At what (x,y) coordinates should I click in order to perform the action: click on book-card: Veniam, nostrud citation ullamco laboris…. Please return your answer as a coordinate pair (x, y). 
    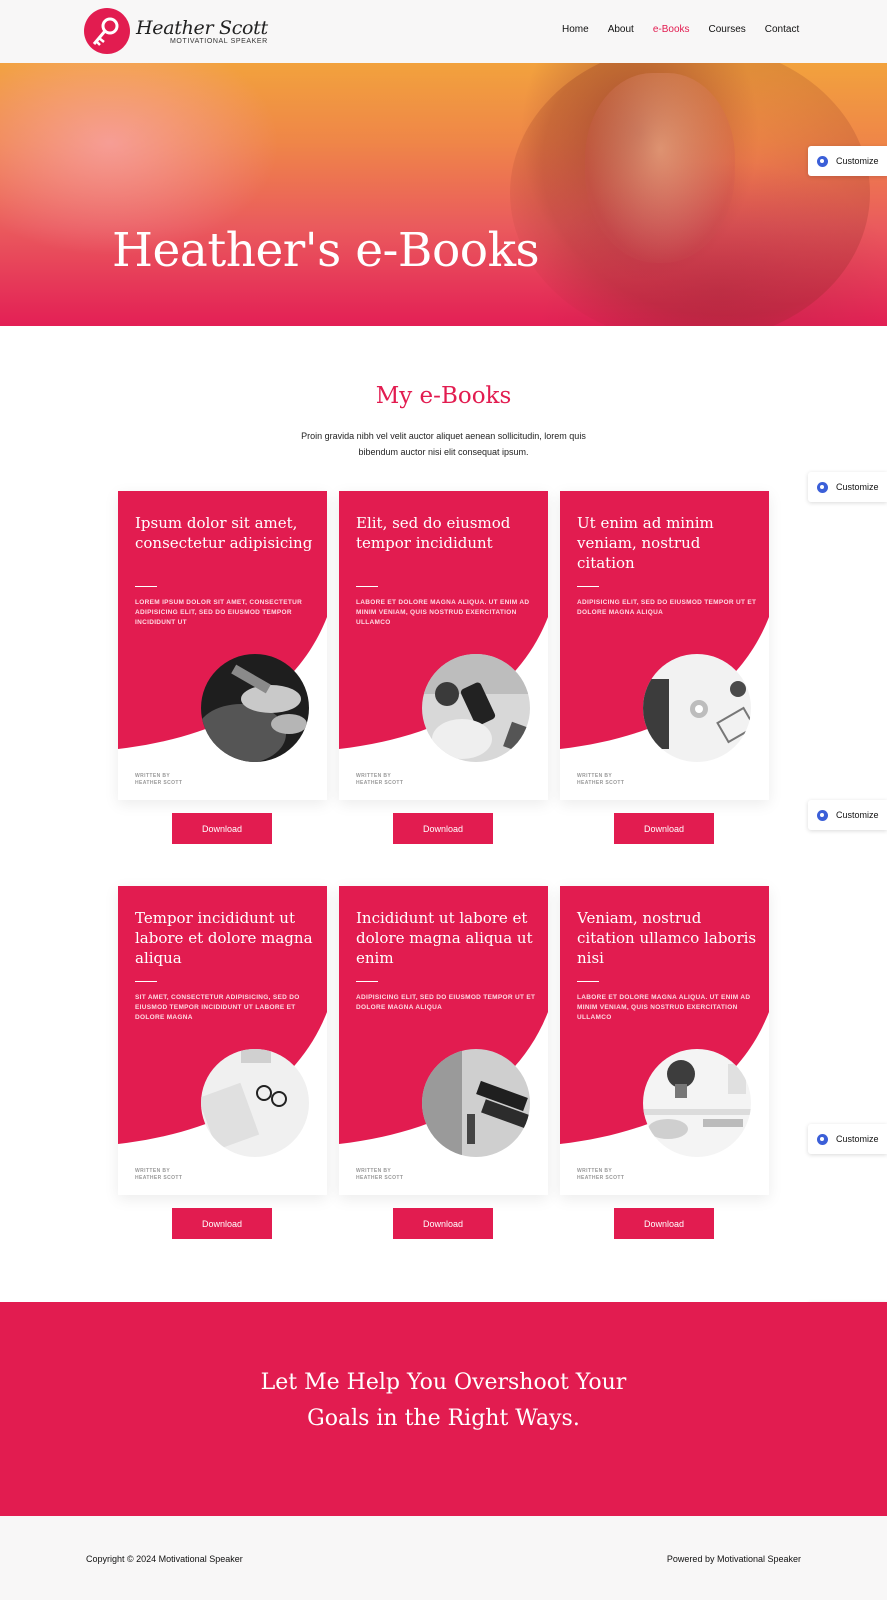
    Looking at the image, I should click on (664, 1040).